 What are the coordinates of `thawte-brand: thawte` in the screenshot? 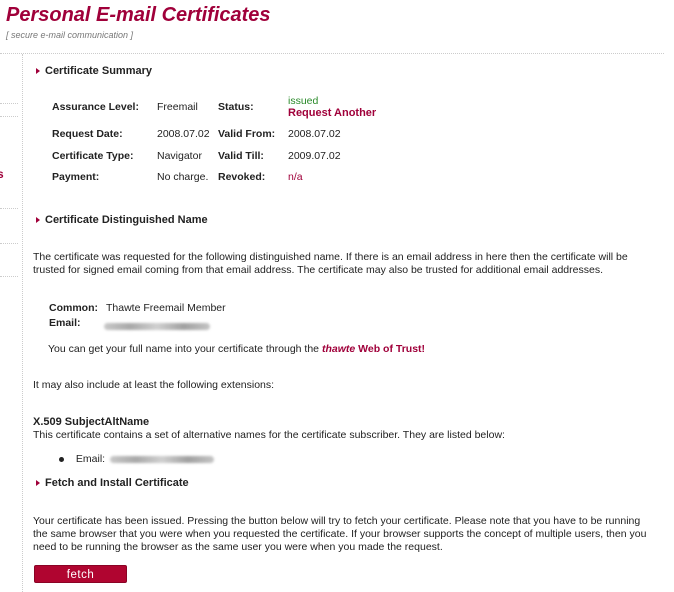 It's located at (338, 349).